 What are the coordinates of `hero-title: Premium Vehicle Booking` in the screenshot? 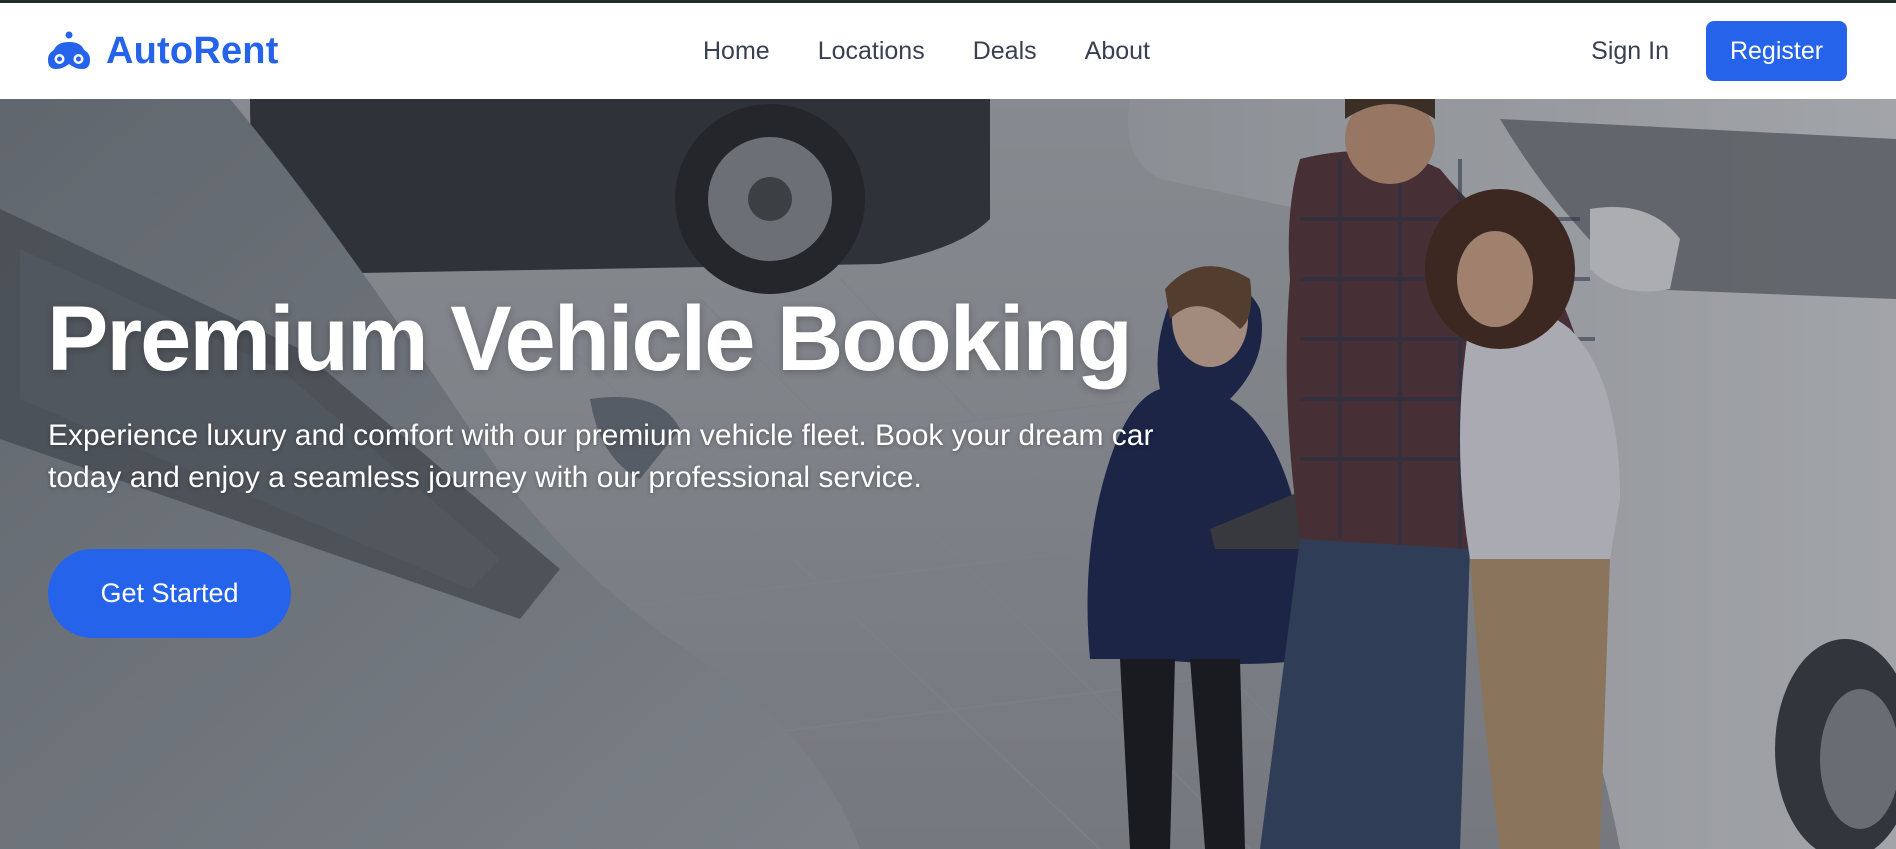 It's located at (590, 339).